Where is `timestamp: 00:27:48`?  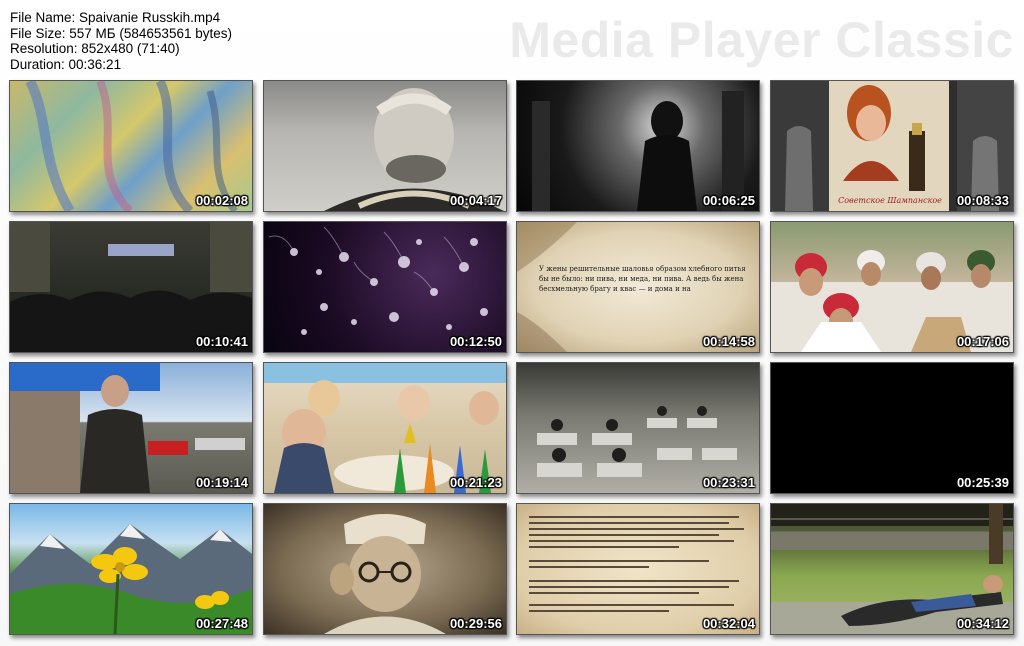 timestamp: 00:27:48 is located at coordinates (221, 623).